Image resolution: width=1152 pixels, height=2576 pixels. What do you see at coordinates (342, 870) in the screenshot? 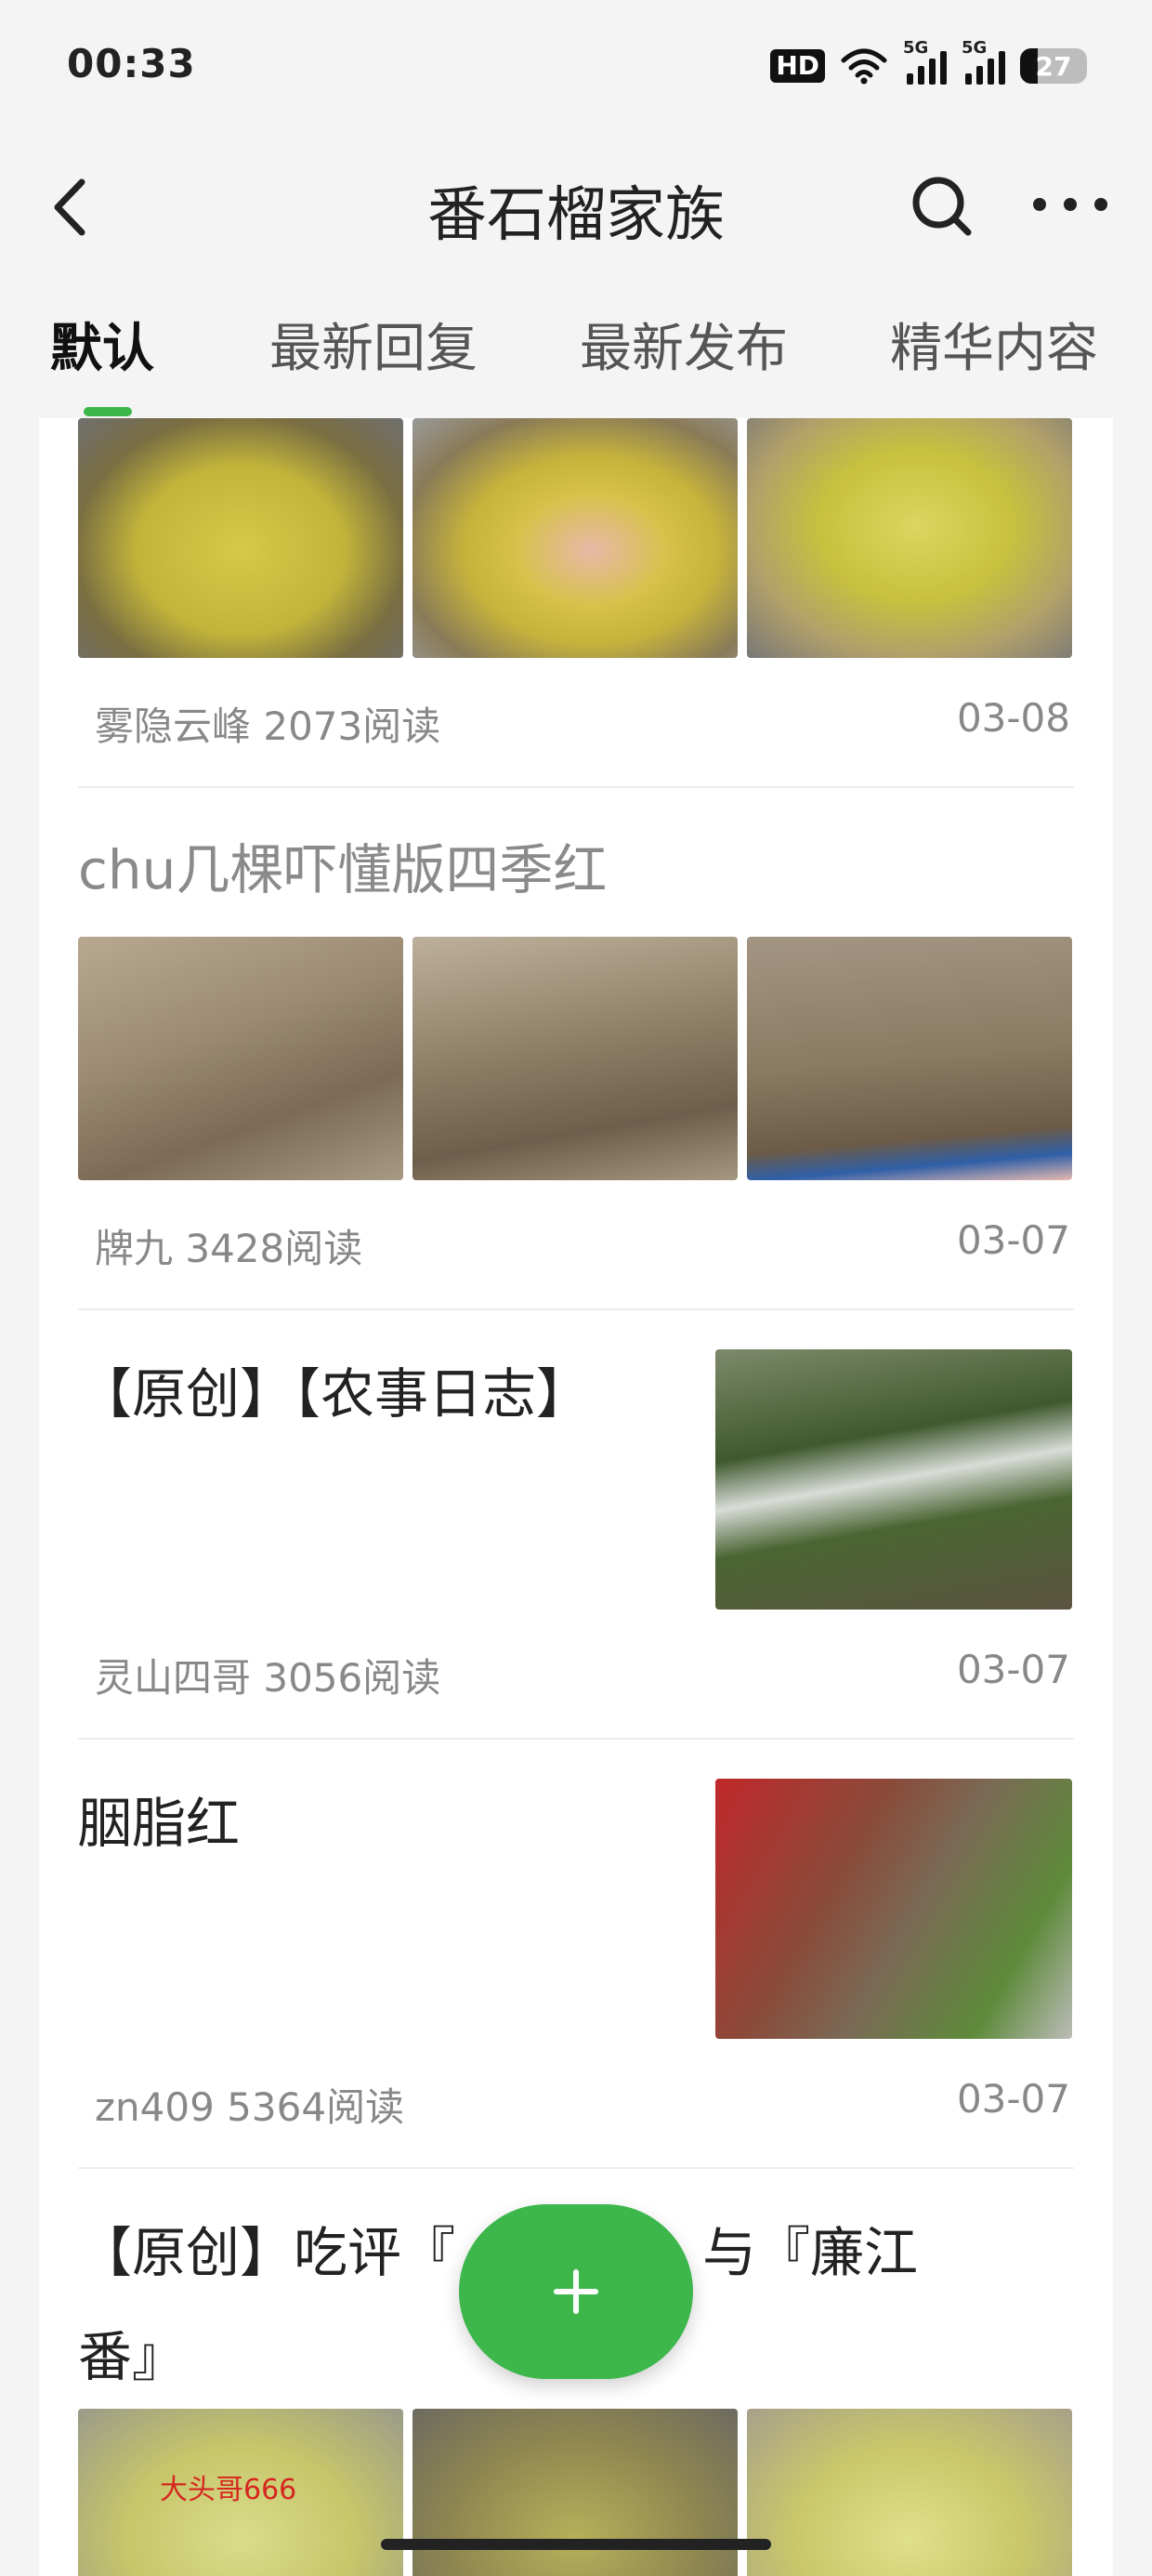
I see `post-title: chu几棵吓懂版四季红` at bounding box center [342, 870].